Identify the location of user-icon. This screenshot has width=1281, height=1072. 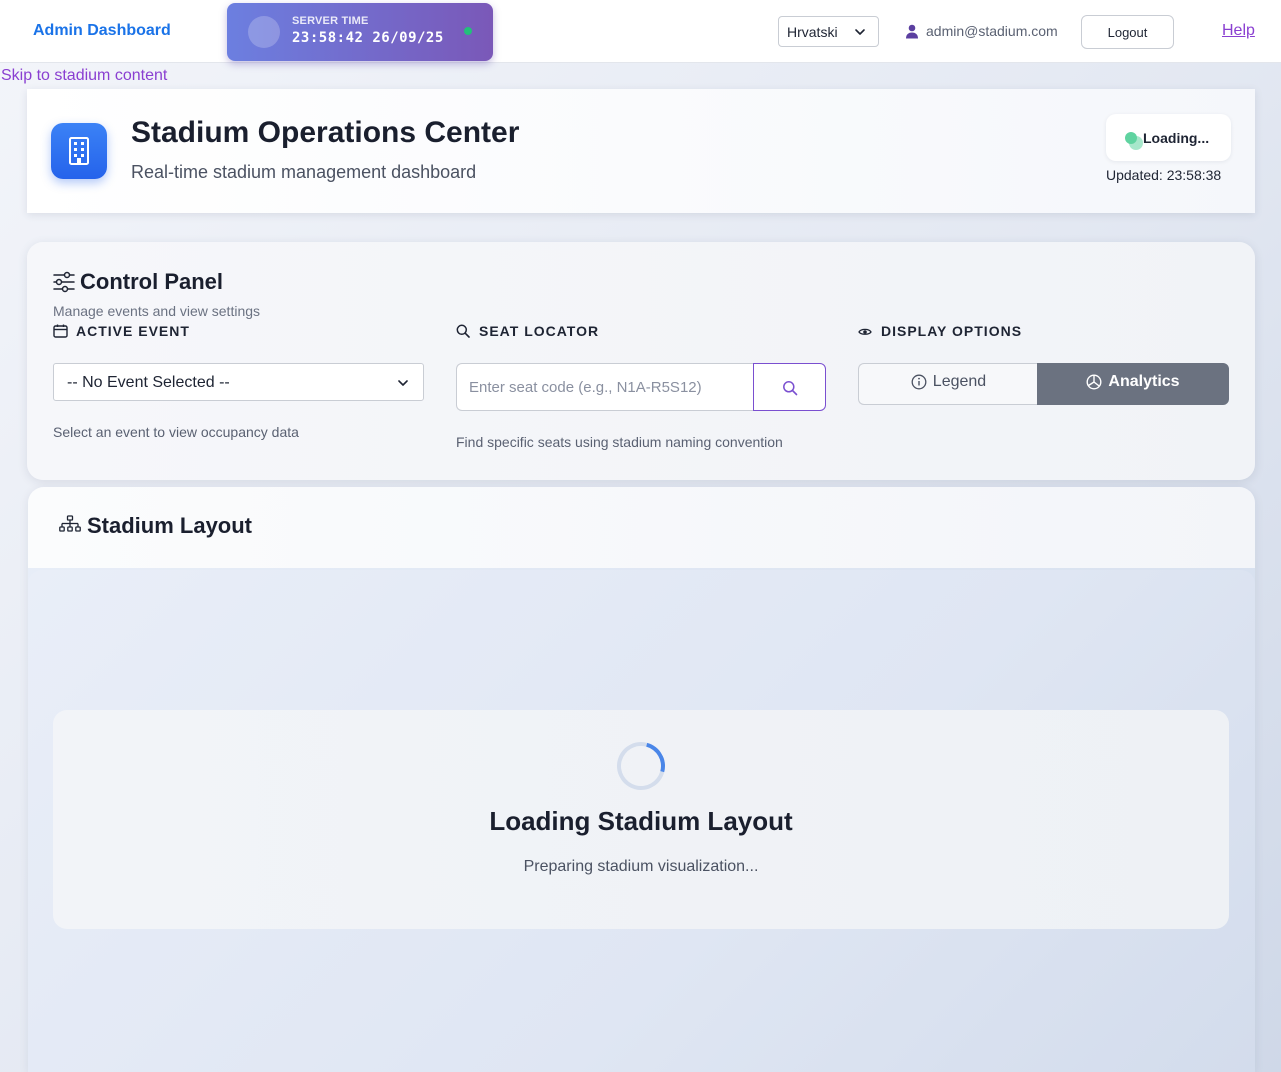
(912, 33).